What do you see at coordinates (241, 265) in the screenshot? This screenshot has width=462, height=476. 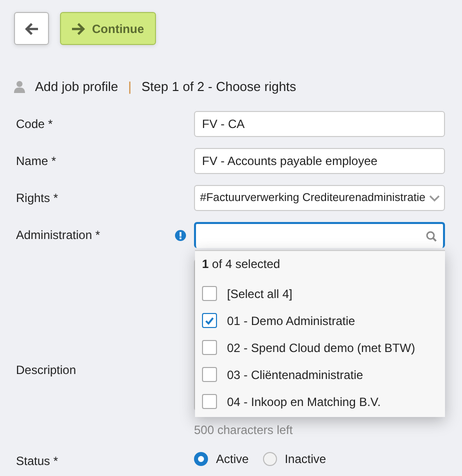 I see `selection-summary: 1 of 4 selected` at bounding box center [241, 265].